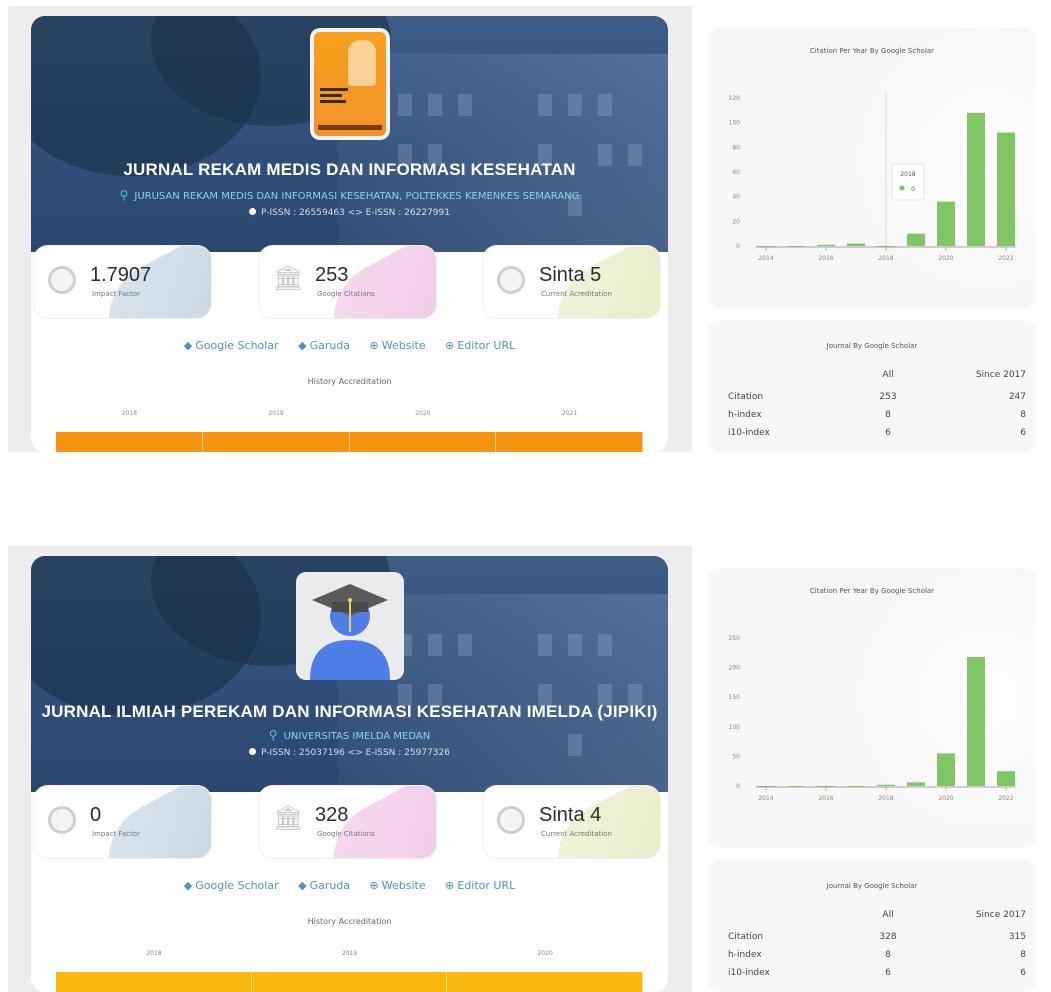 This screenshot has width=1051, height=992. What do you see at coordinates (735, 697) in the screenshot?
I see `y-tick-label: 150` at bounding box center [735, 697].